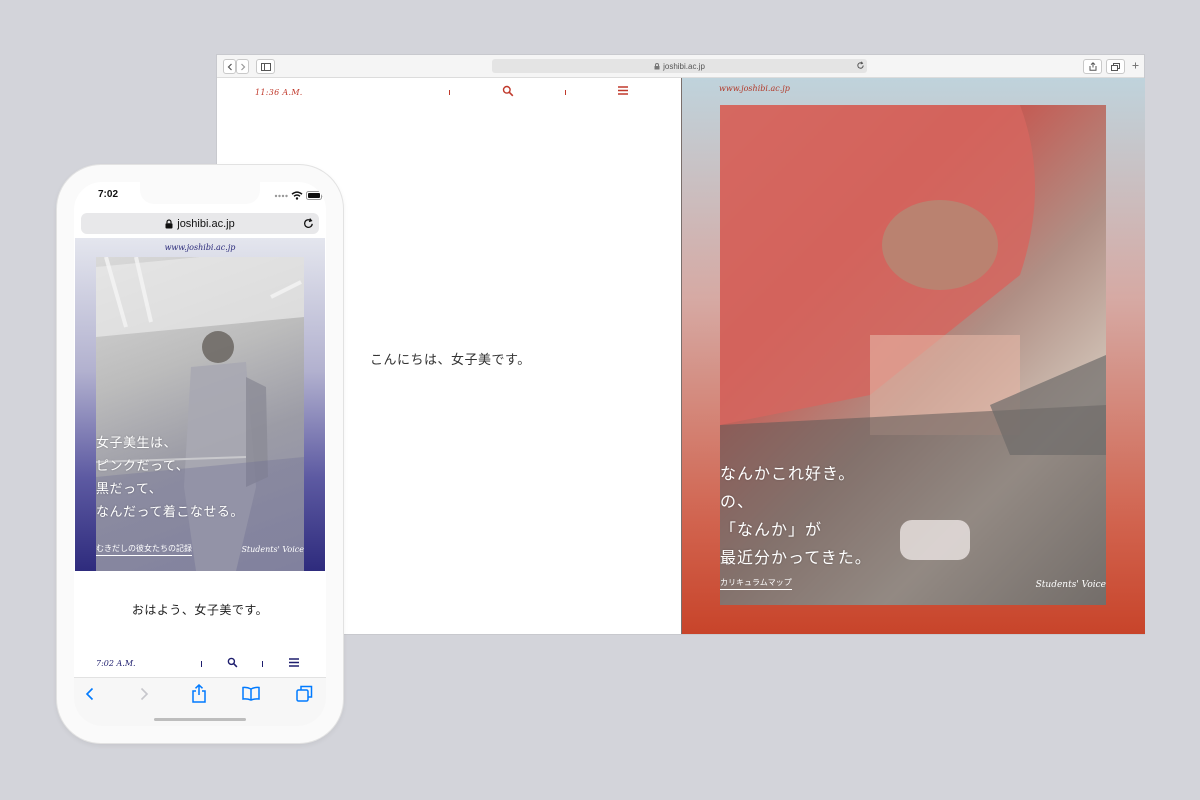 The height and width of the screenshot is (800, 1200). I want to click on headline-line: なんかこれ好き。, so click(788, 473).